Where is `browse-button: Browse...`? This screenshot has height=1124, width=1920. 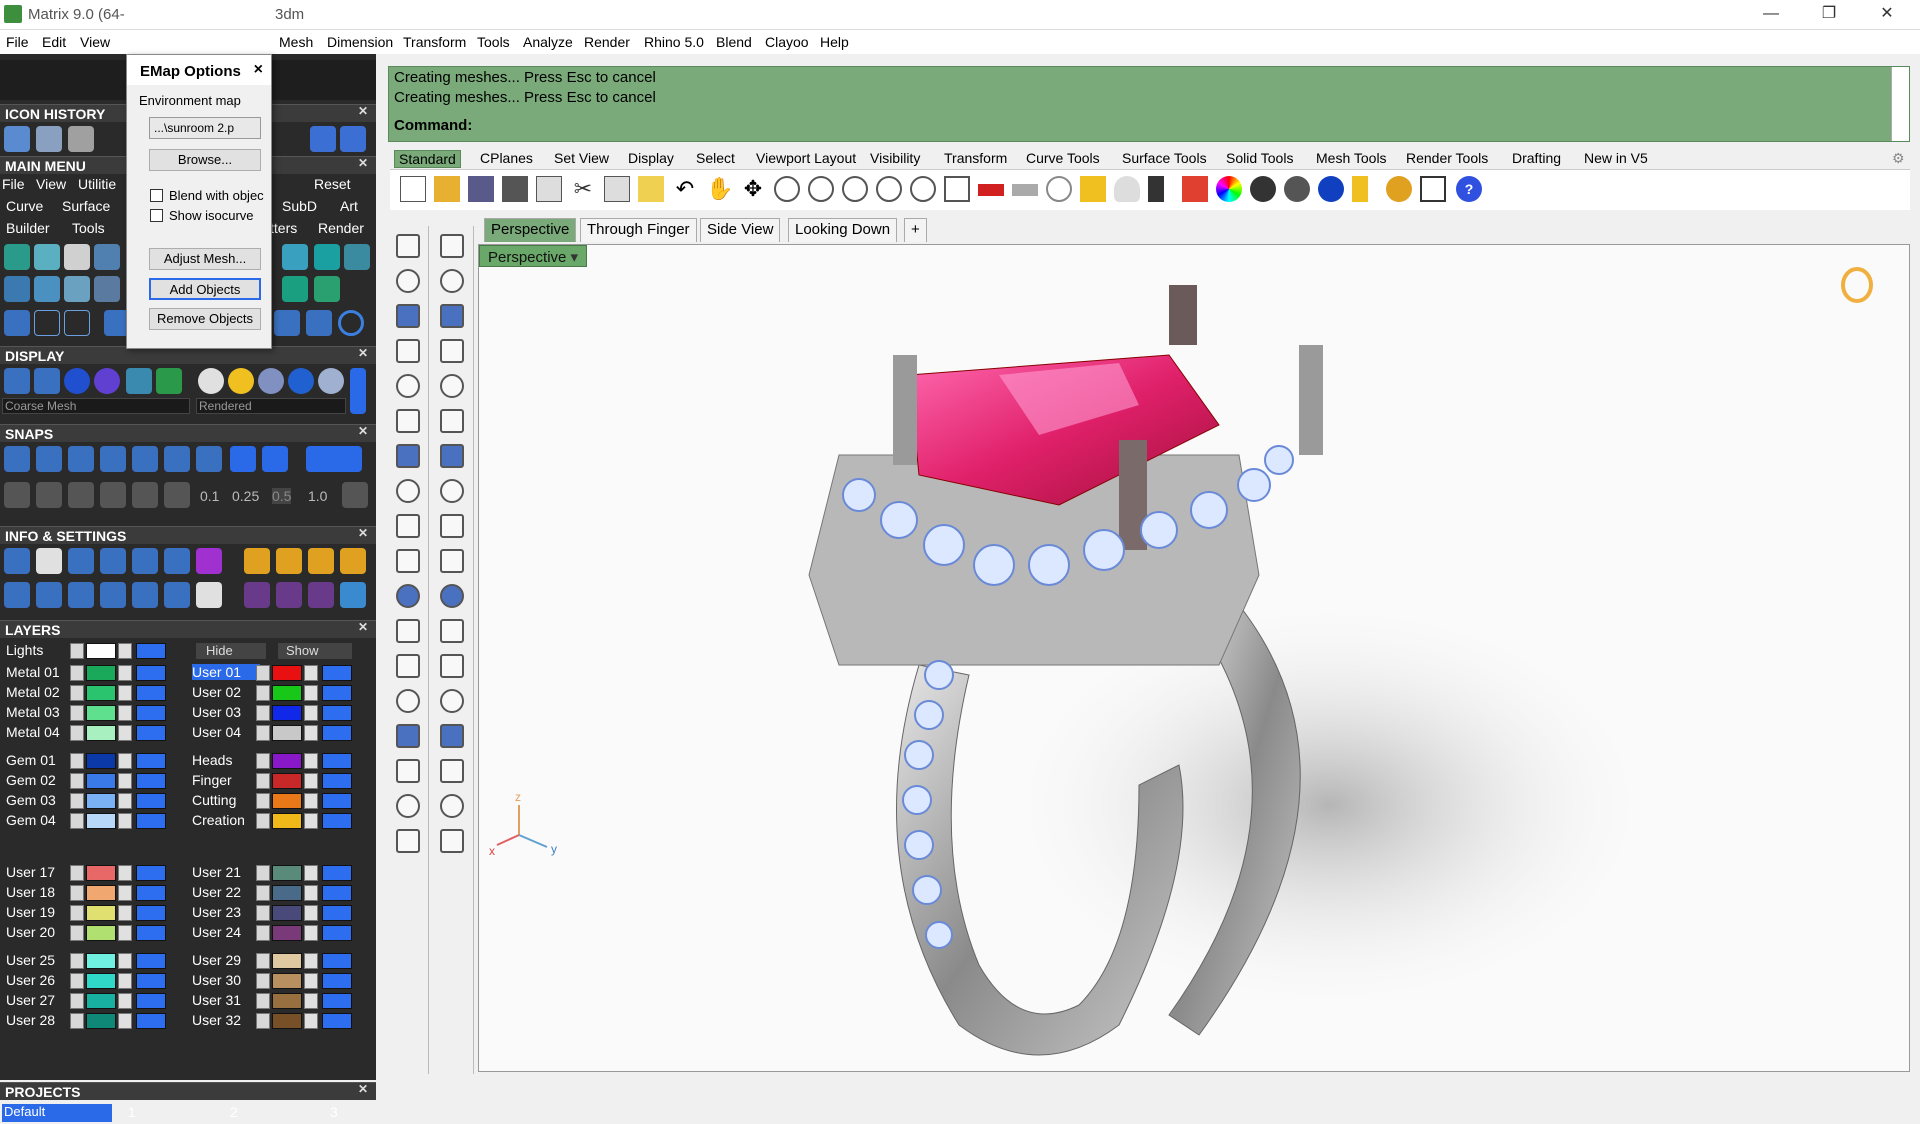
browse-button: Browse... is located at coordinates (205, 160).